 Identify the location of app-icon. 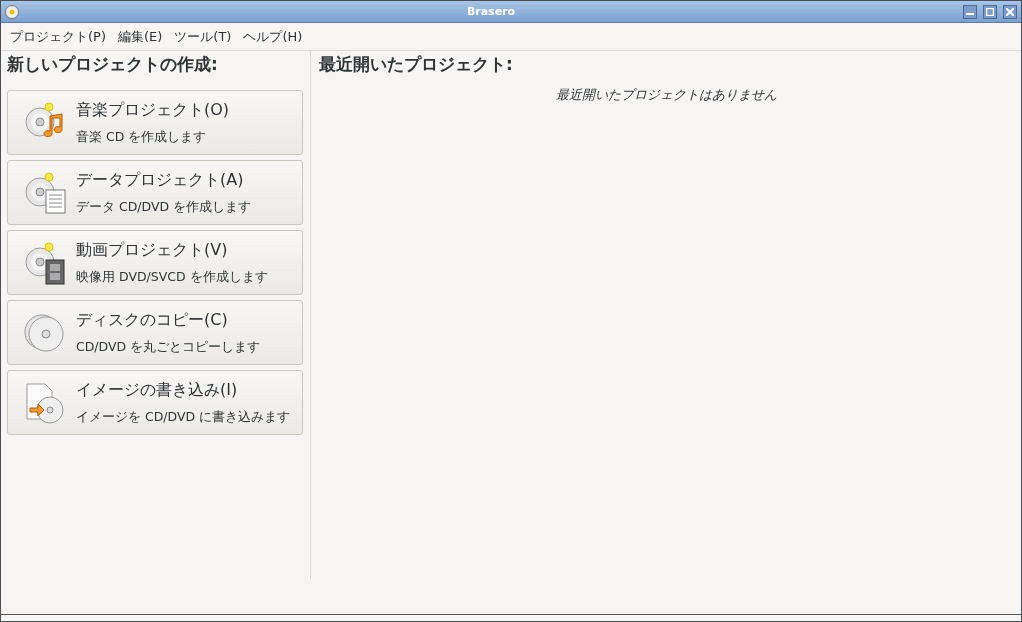
(12, 11).